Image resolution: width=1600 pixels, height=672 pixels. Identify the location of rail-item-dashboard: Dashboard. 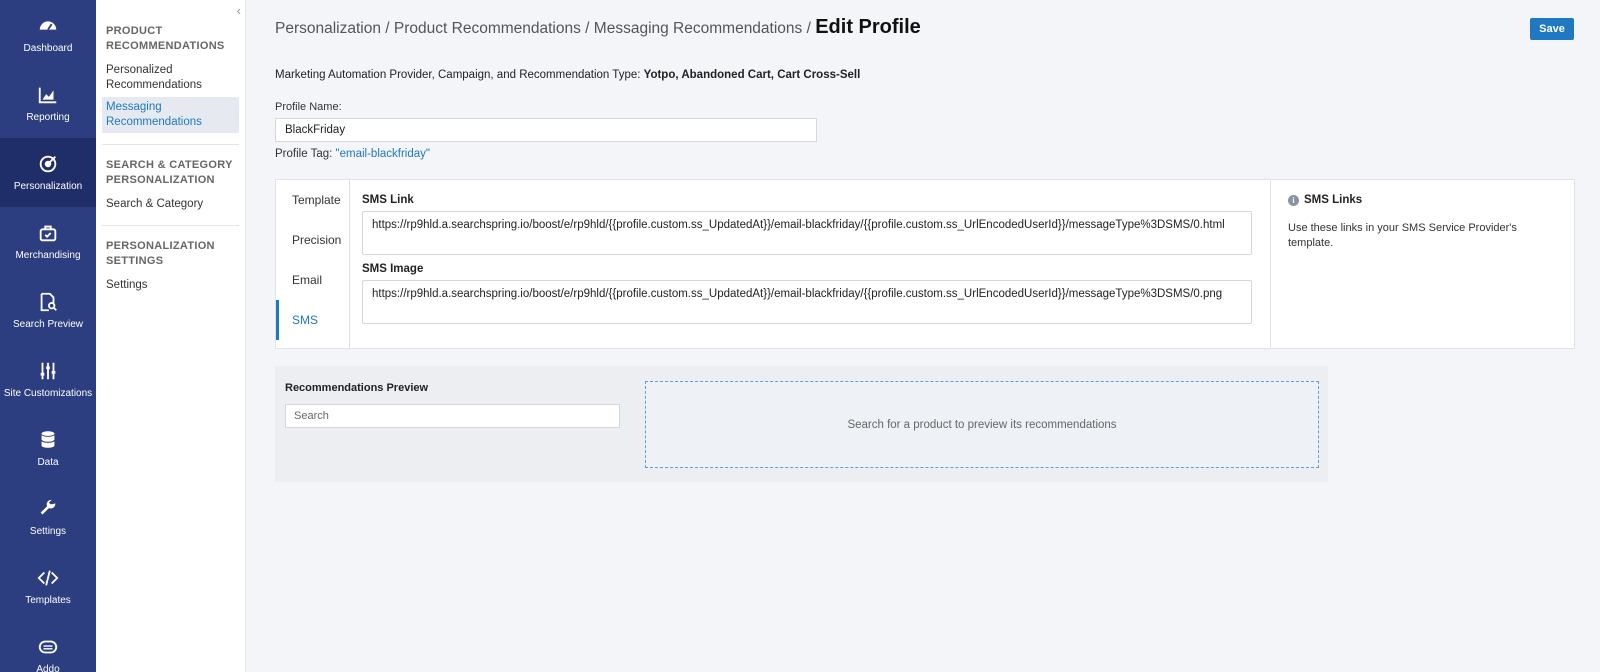
(48, 34).